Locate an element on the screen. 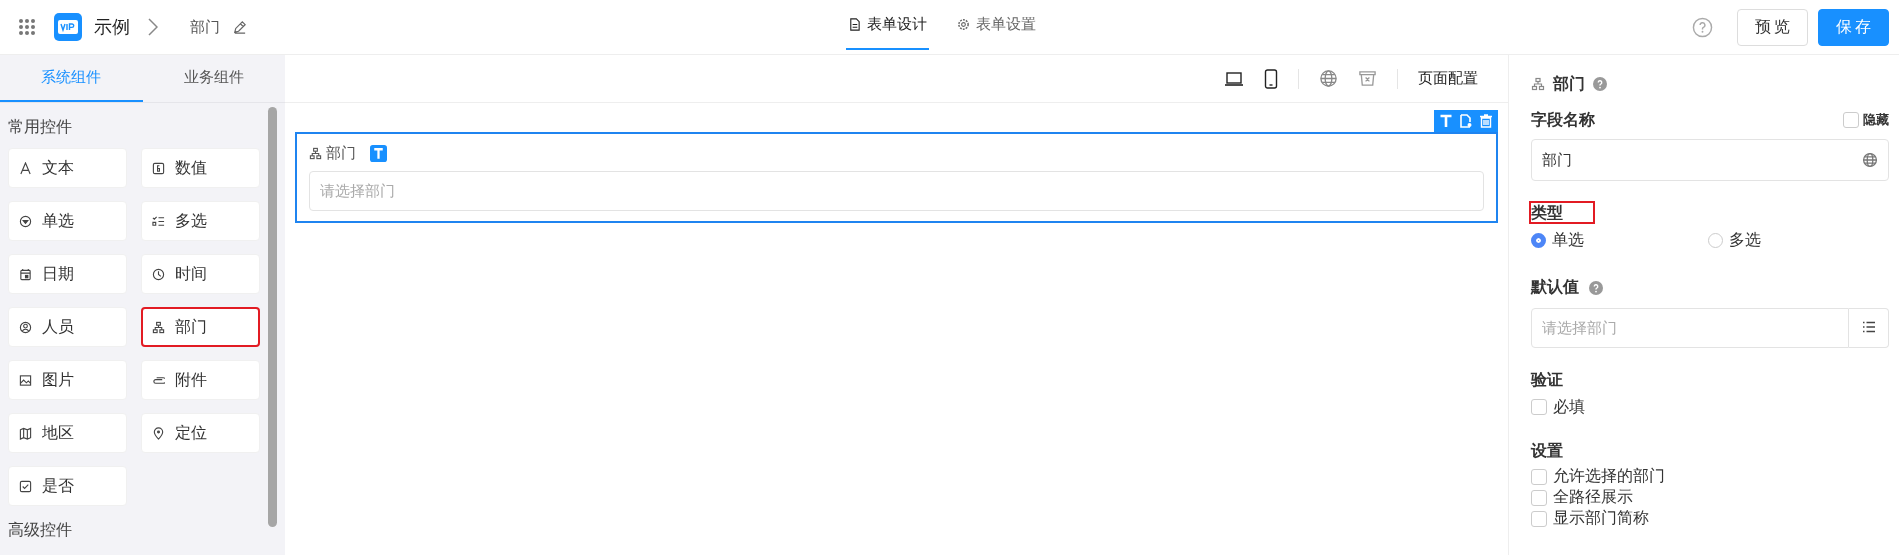 Image resolution: width=1899 pixels, height=555 pixels. page-config-link: 页面配置 is located at coordinates (1448, 78).